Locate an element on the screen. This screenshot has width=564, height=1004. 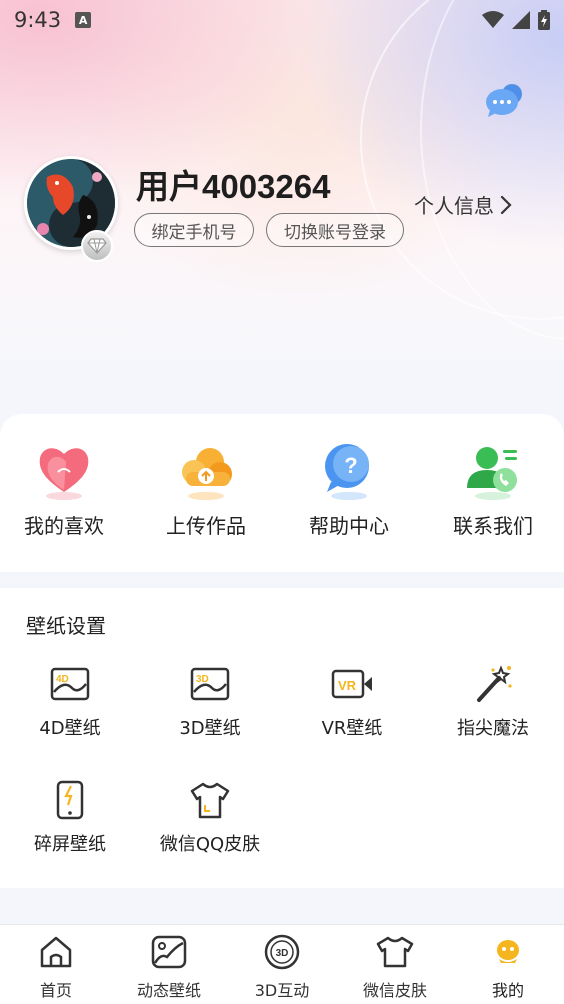
section-title: 壁纸设置 is located at coordinates (66, 626).